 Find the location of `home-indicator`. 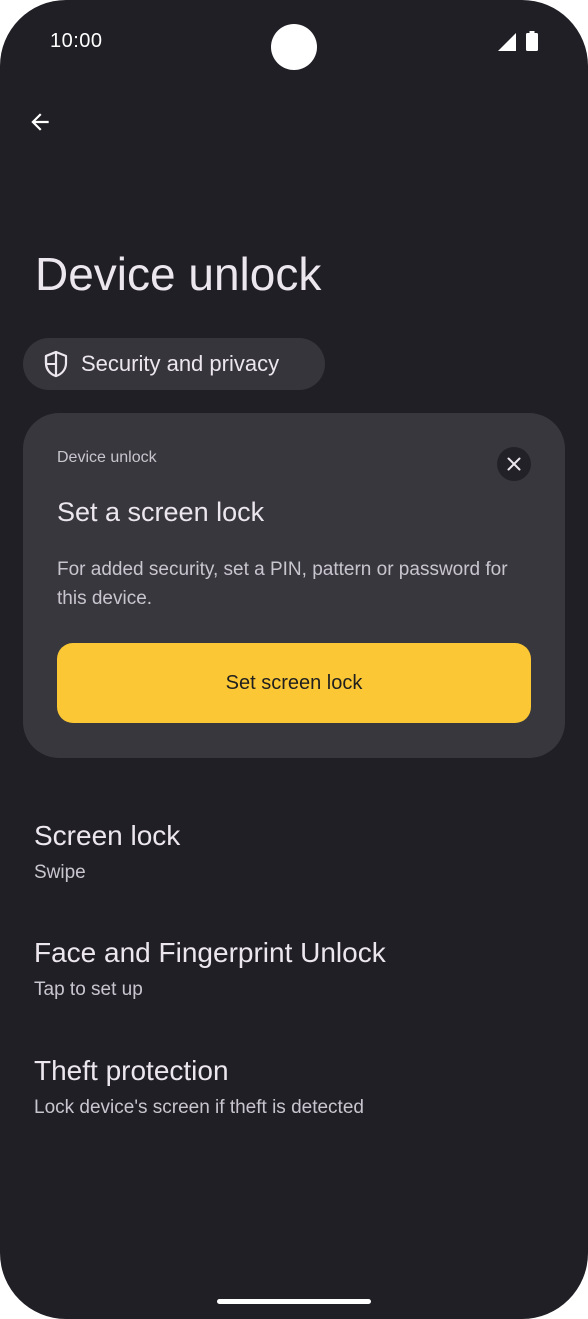

home-indicator is located at coordinates (294, 1301).